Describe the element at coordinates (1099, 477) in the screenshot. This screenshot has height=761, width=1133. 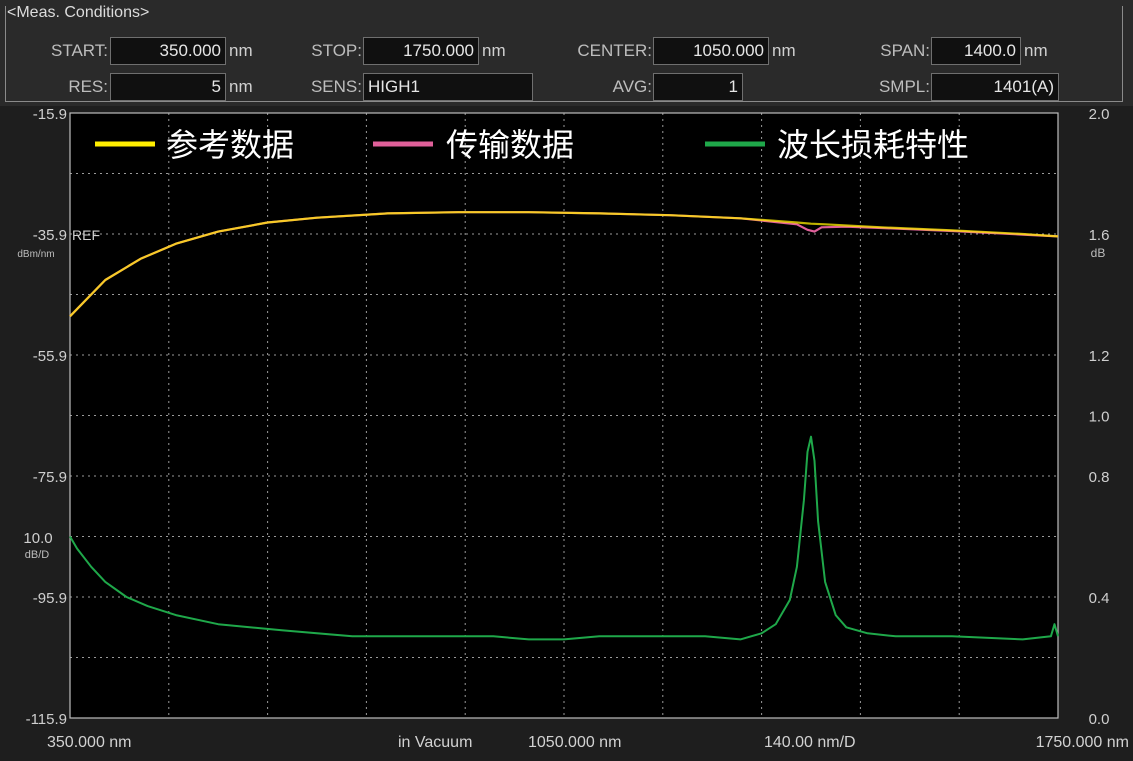
I see `right-tick-label: 0.8` at that location.